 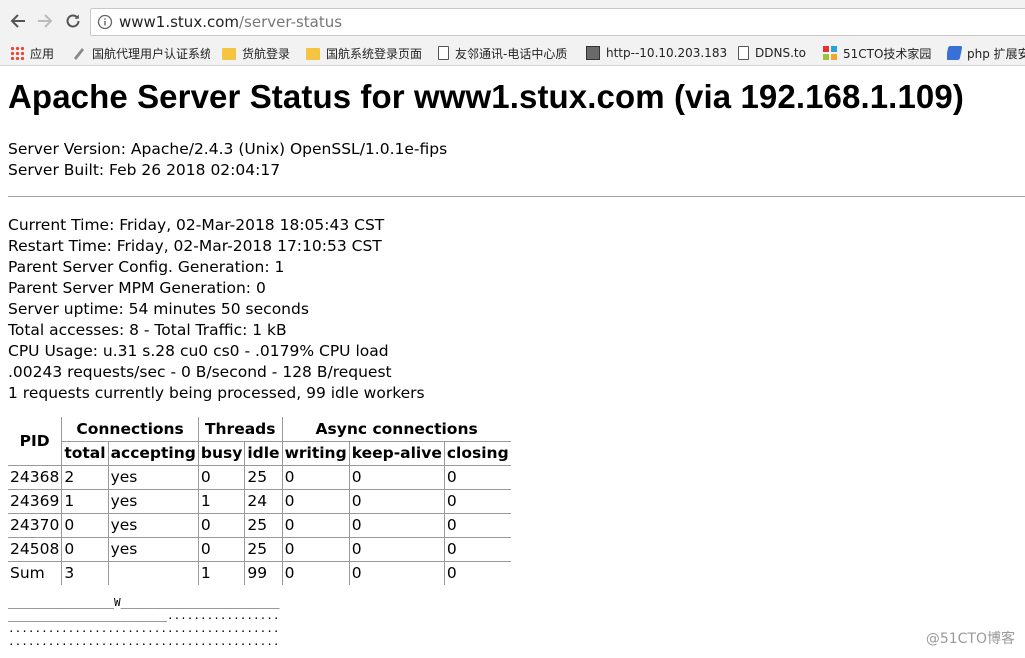 What do you see at coordinates (158, 309) in the screenshot?
I see `server-uptime: Server uptime: 54 minutes 50 seconds` at bounding box center [158, 309].